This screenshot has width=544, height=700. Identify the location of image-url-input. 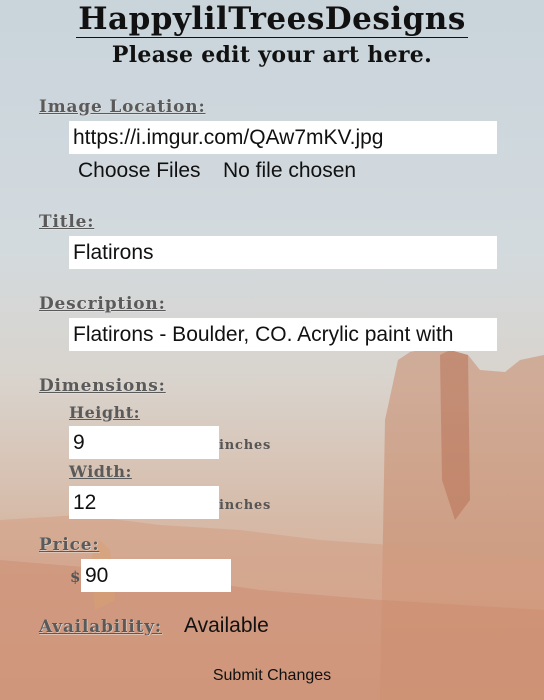
(283, 137).